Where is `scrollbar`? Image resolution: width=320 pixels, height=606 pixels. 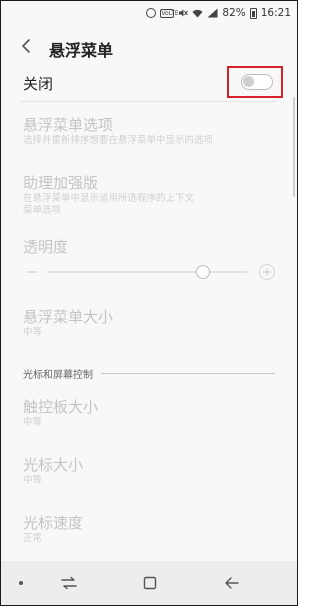
scrollbar is located at coordinates (294, 147).